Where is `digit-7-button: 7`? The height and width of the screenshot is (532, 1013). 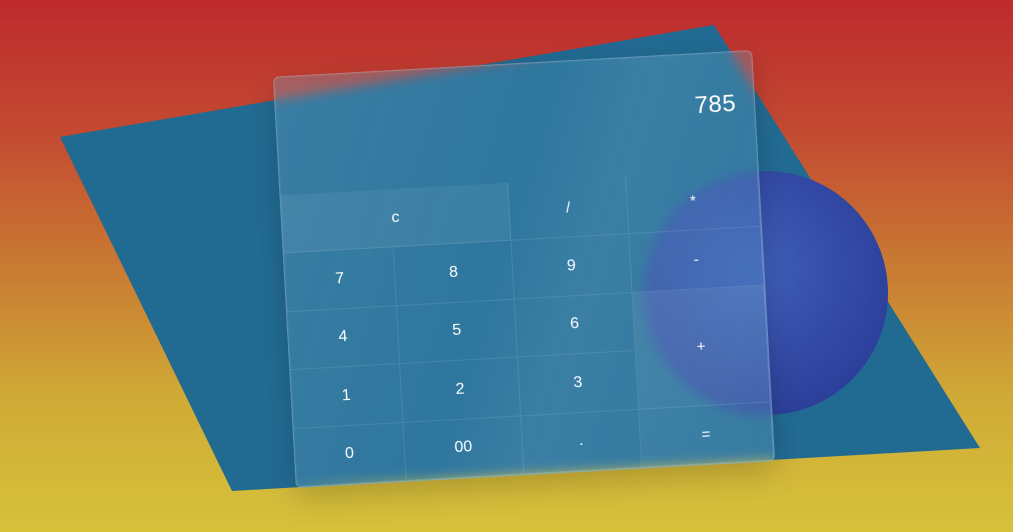
digit-7-button: 7 is located at coordinates (340, 280).